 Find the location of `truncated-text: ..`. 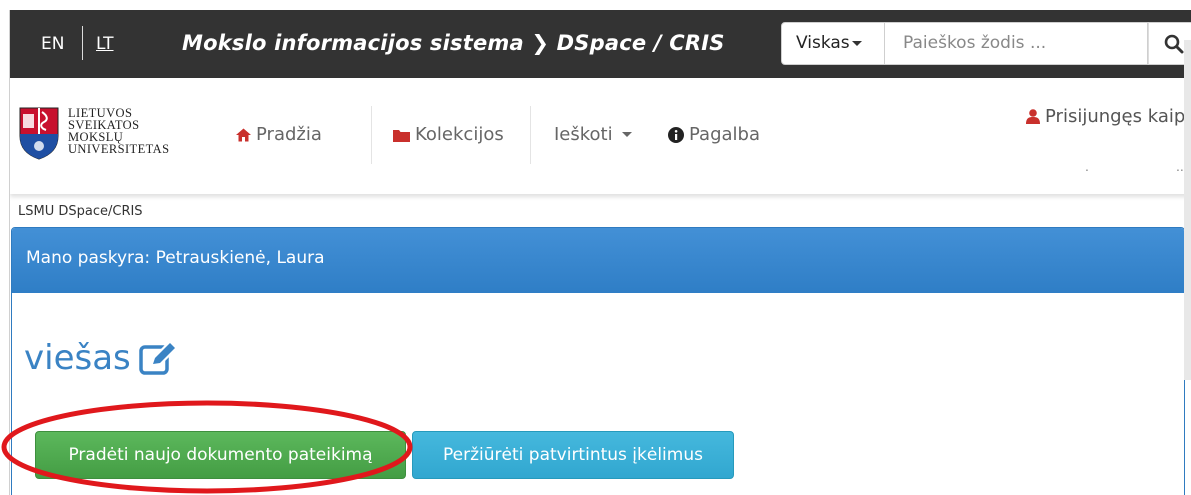

truncated-text: .. is located at coordinates (1180, 166).